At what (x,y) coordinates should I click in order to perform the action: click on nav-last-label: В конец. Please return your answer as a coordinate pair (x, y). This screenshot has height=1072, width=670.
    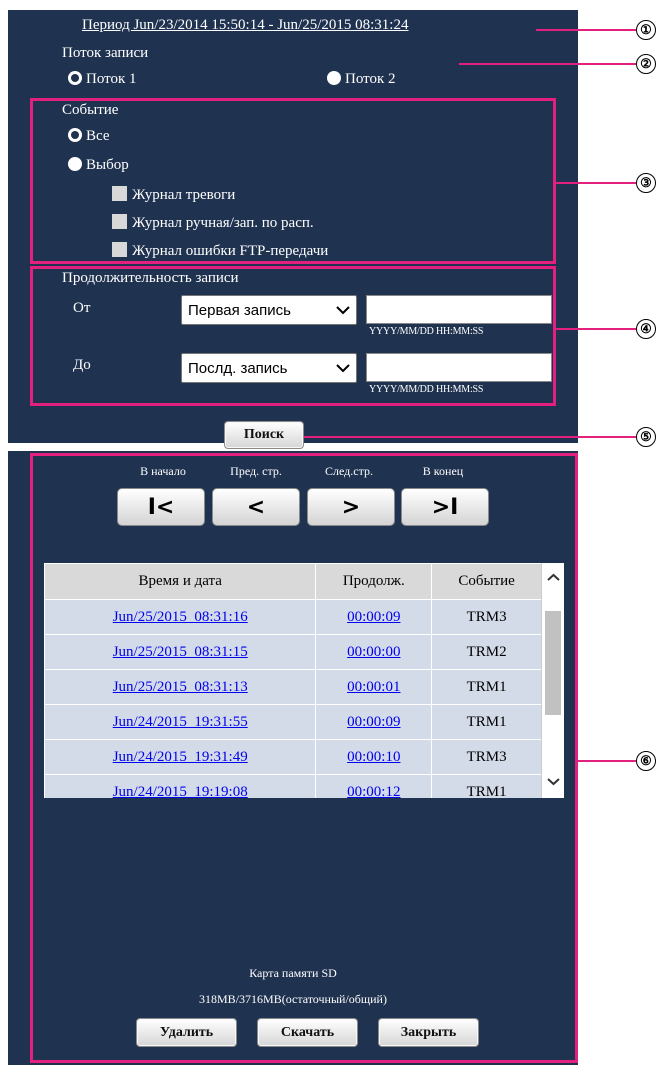
    Looking at the image, I should click on (443, 471).